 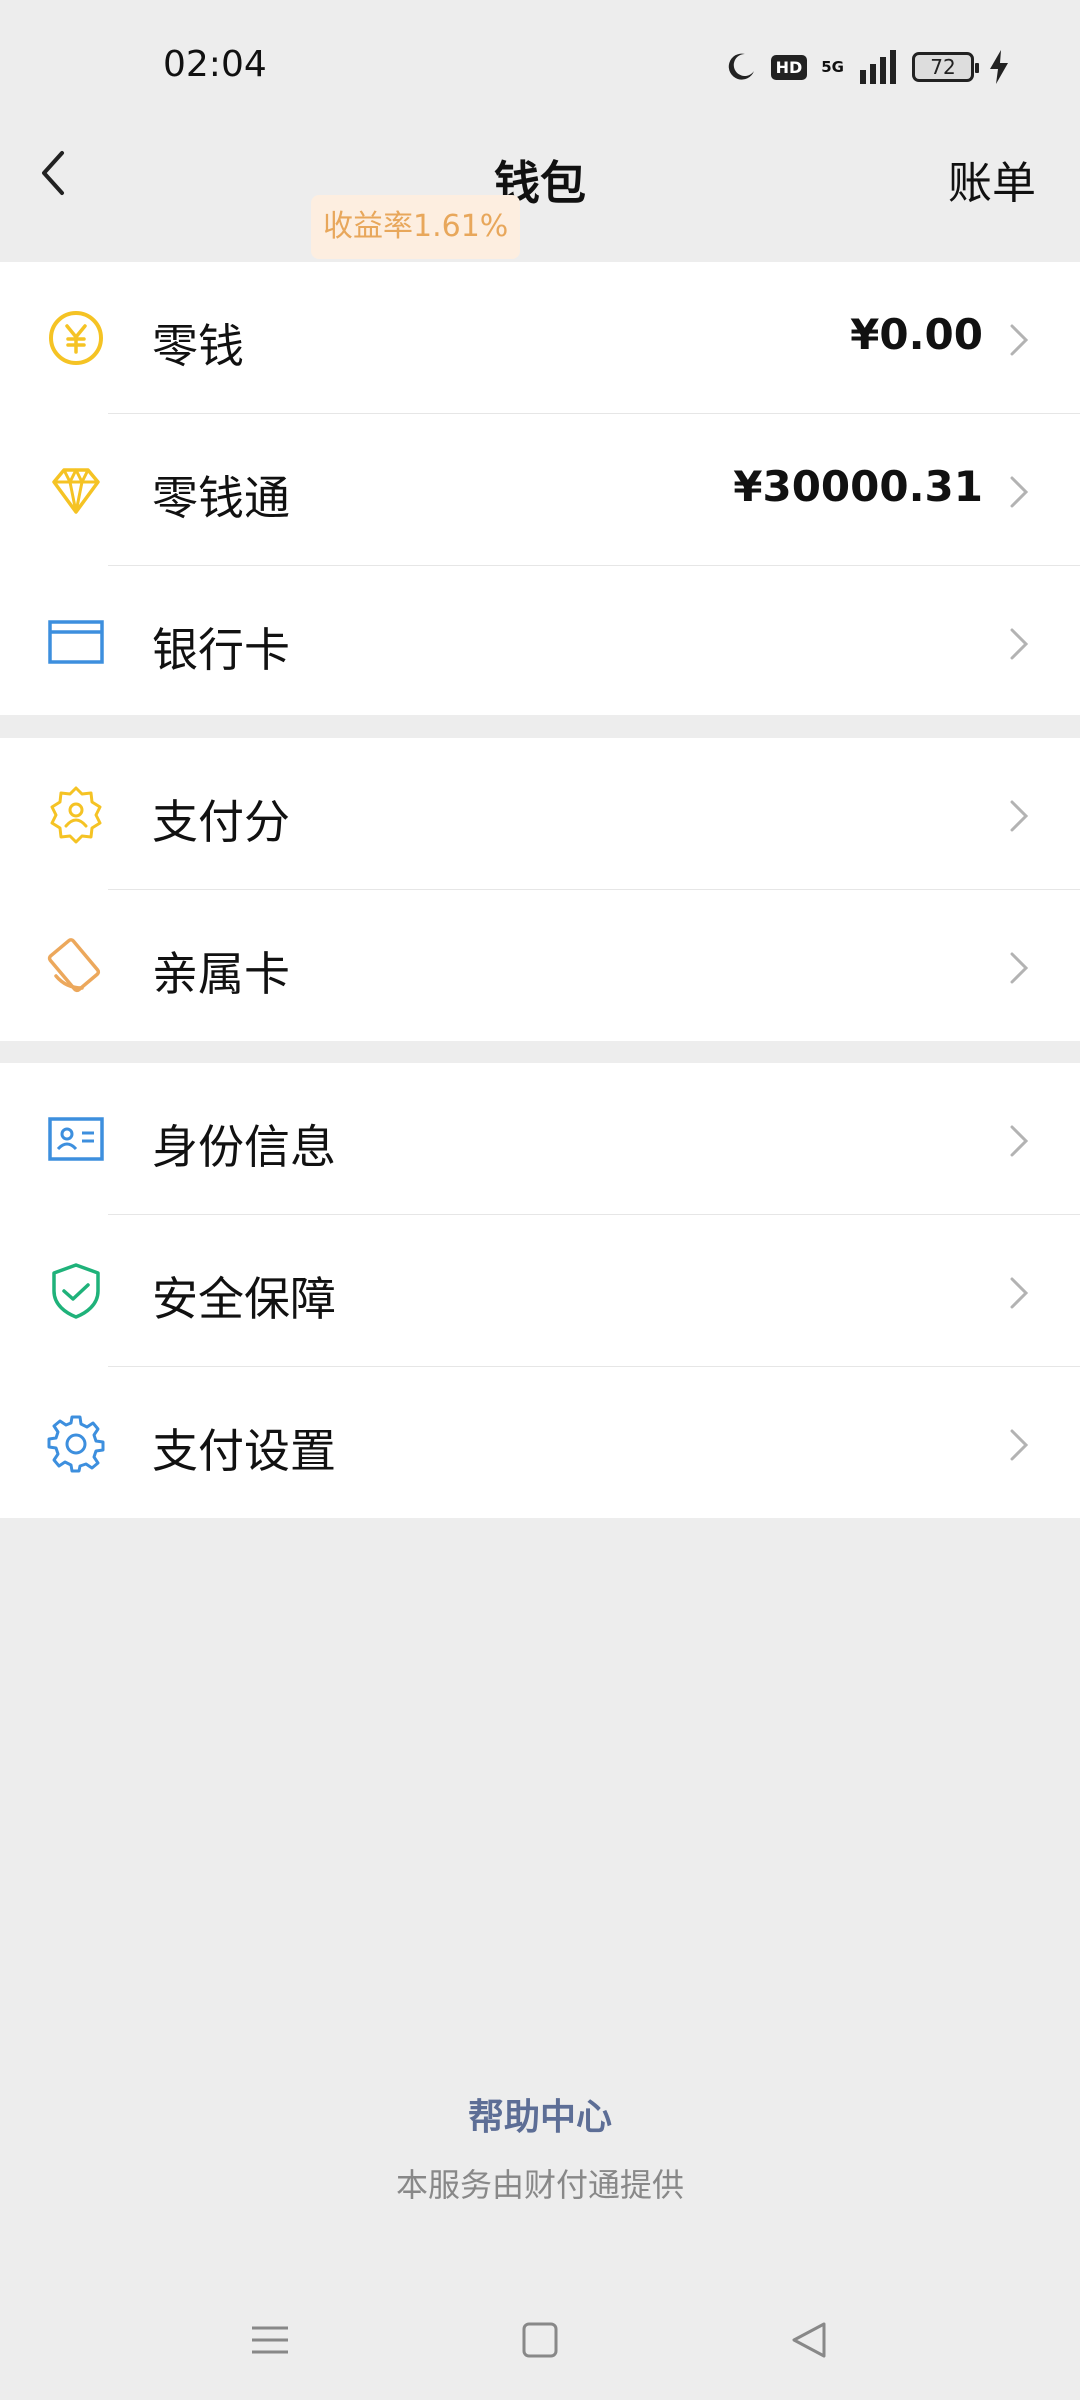 What do you see at coordinates (916, 334) in the screenshot?
I see `balance-value: ¥0.00` at bounding box center [916, 334].